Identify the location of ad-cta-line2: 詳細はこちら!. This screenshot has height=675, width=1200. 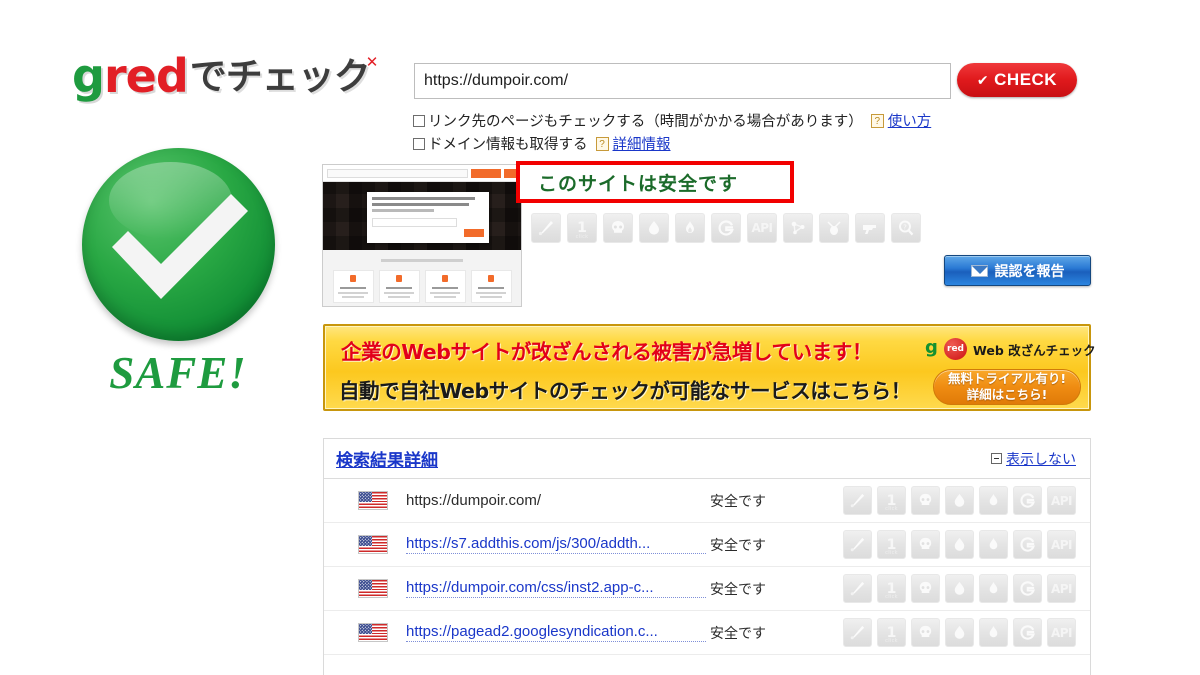
(1007, 394).